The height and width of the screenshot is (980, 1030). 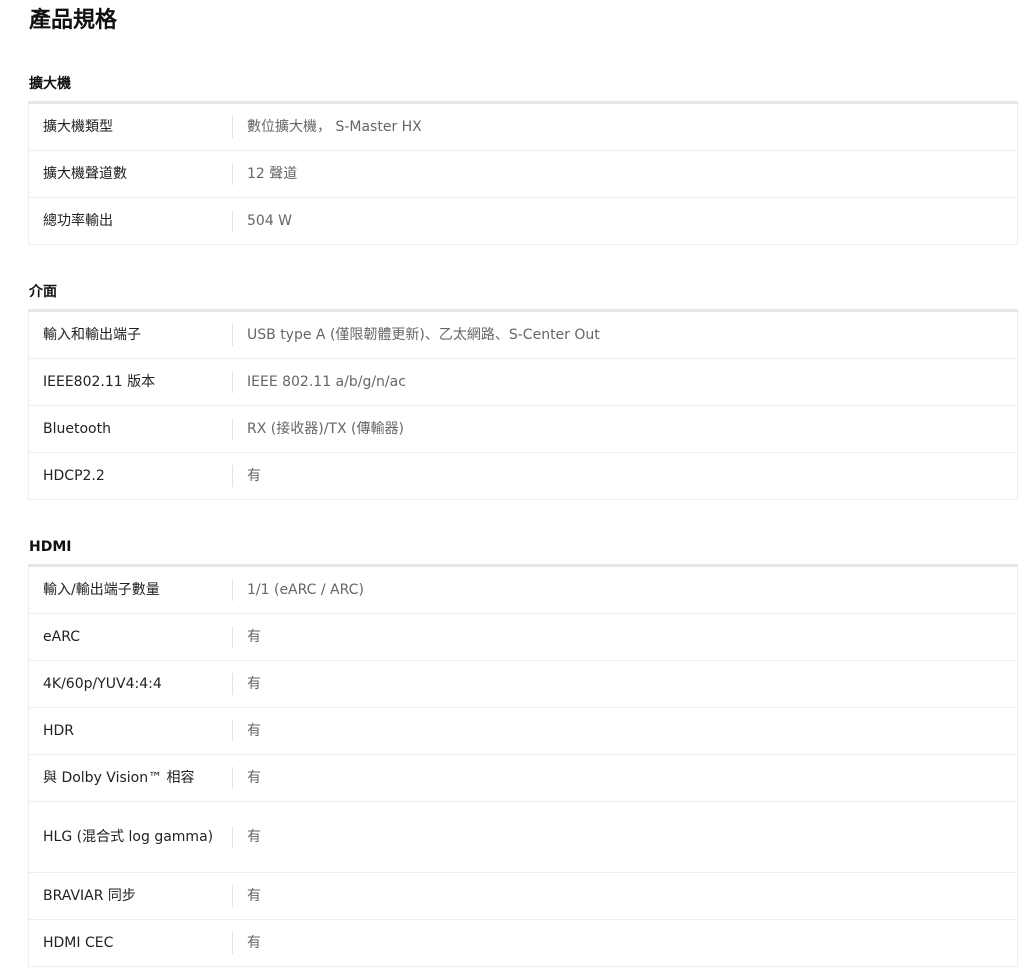 What do you see at coordinates (59, 731) in the screenshot?
I see `spec-label: HDR` at bounding box center [59, 731].